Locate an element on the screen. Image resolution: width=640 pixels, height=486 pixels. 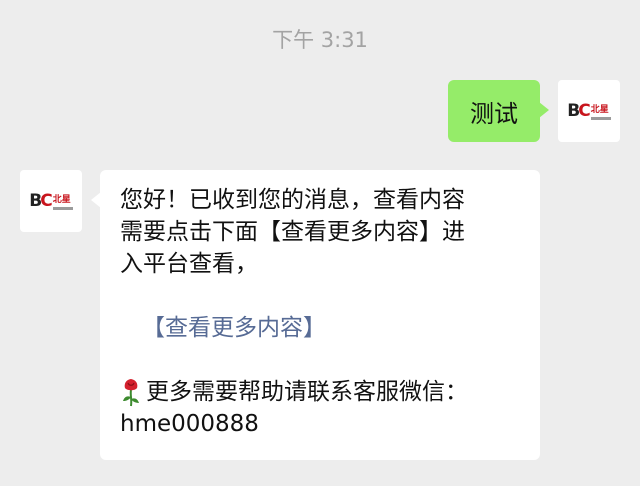
reply-line: 您好！已收到您的消息，查看内容 is located at coordinates (292, 200).